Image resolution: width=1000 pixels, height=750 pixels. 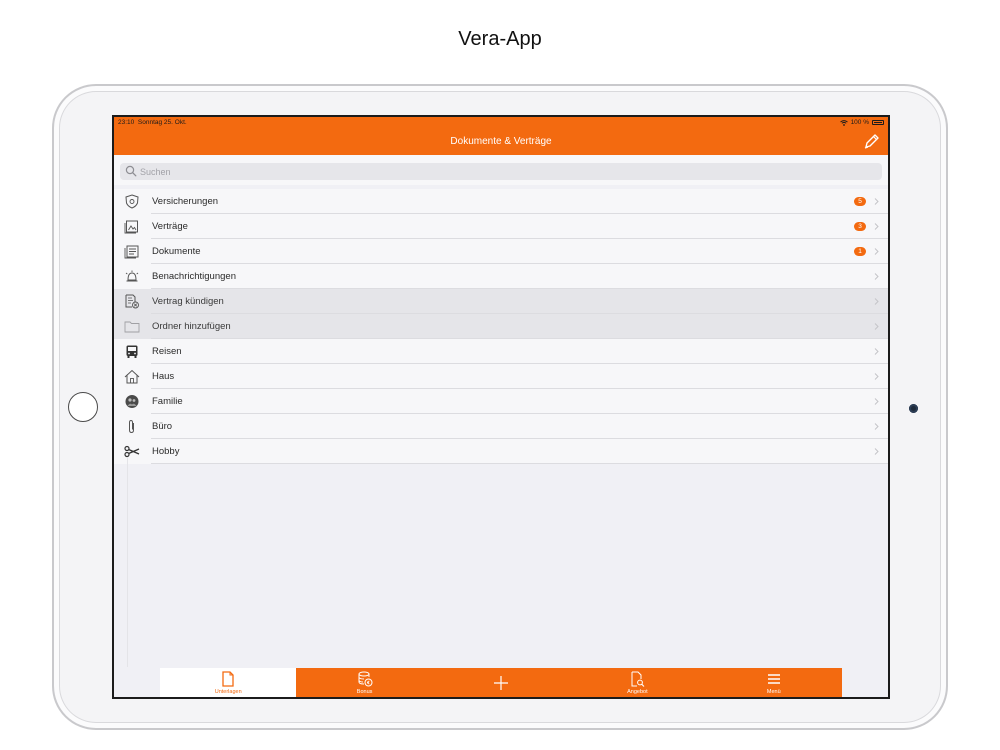 What do you see at coordinates (132, 376) in the screenshot?
I see `house-icon` at bounding box center [132, 376].